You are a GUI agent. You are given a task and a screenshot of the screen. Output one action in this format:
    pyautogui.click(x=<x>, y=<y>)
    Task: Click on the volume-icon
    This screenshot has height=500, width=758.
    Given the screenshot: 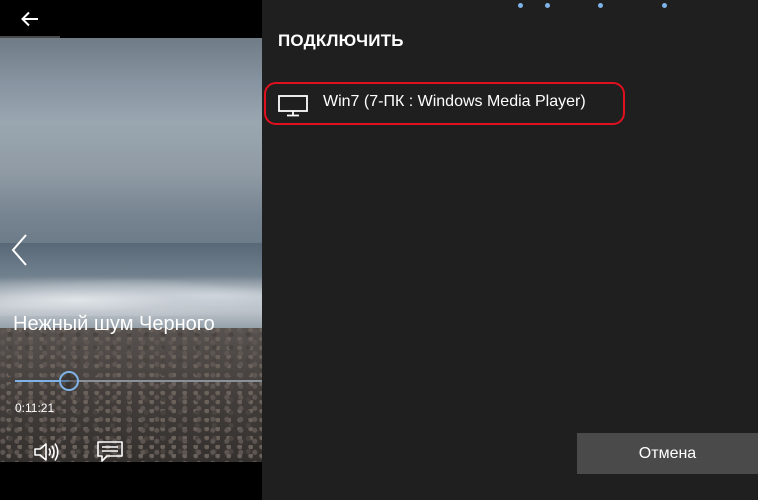 What is the action you would take?
    pyautogui.click(x=46, y=452)
    